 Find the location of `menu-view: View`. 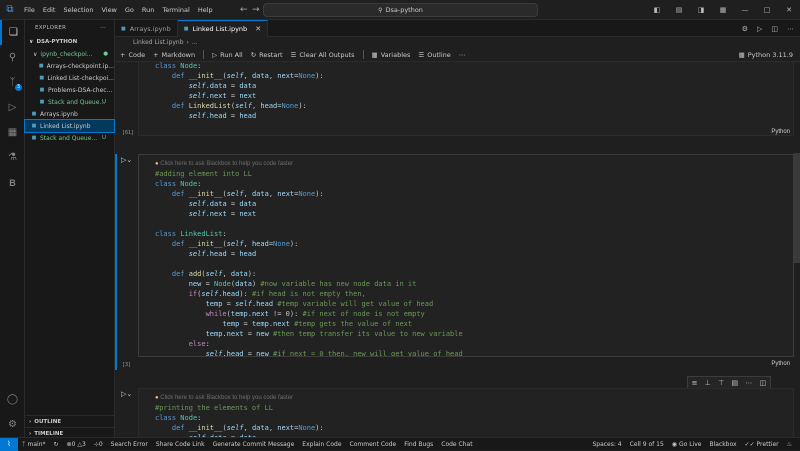

menu-view: View is located at coordinates (108, 10).